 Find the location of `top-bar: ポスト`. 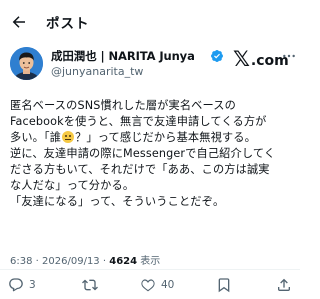

top-bar: ポスト is located at coordinates (150, 22).